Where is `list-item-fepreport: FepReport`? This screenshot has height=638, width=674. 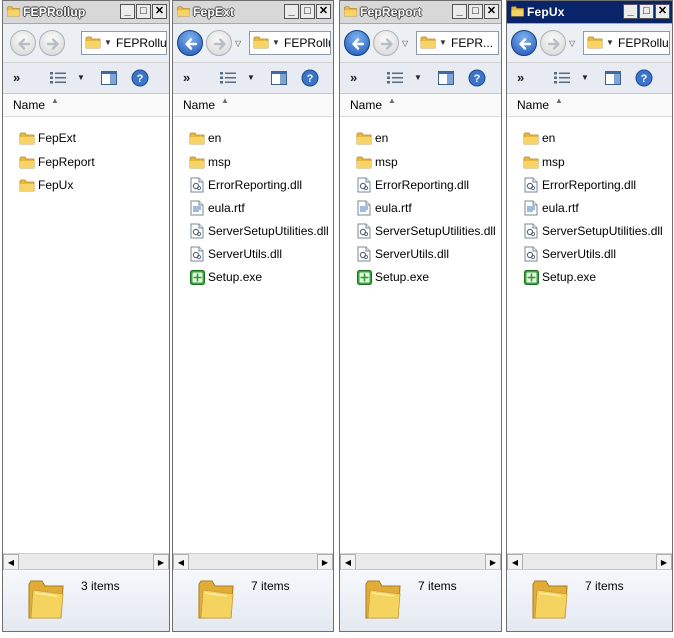
list-item-fepreport: FepReport is located at coordinates (57, 162).